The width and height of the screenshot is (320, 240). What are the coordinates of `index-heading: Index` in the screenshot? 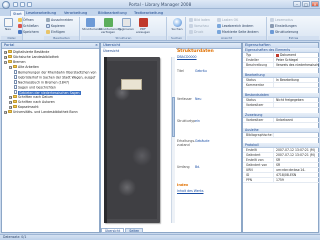 It's located at (183, 185).